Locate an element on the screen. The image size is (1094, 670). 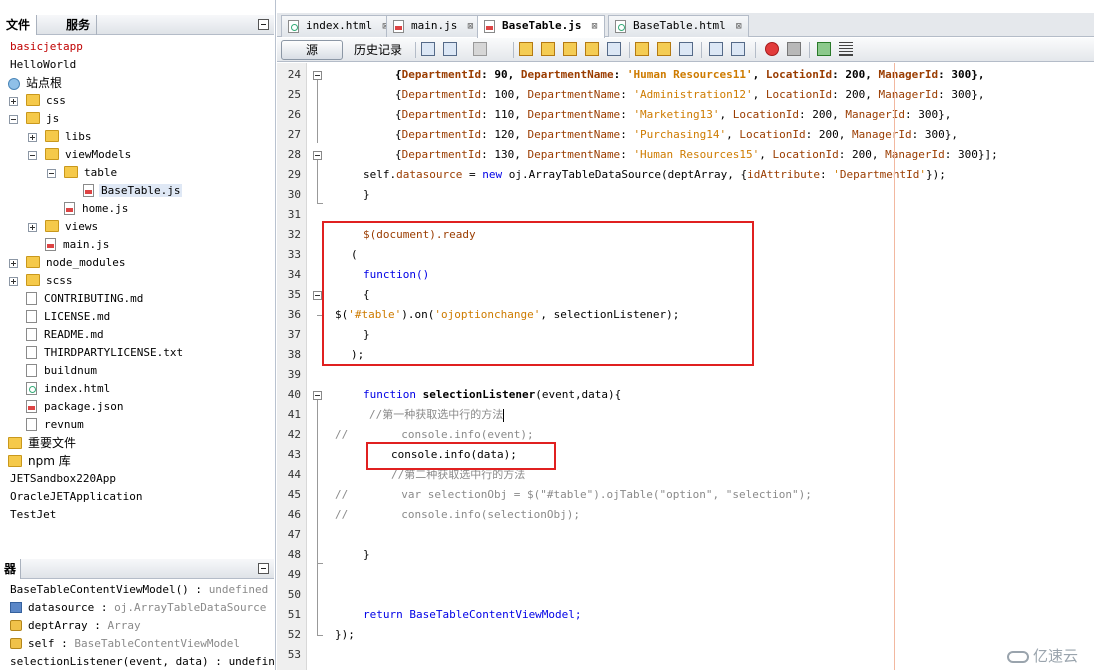
code-text: return BaseTableContentViewModel; is located at coordinates (472, 614).